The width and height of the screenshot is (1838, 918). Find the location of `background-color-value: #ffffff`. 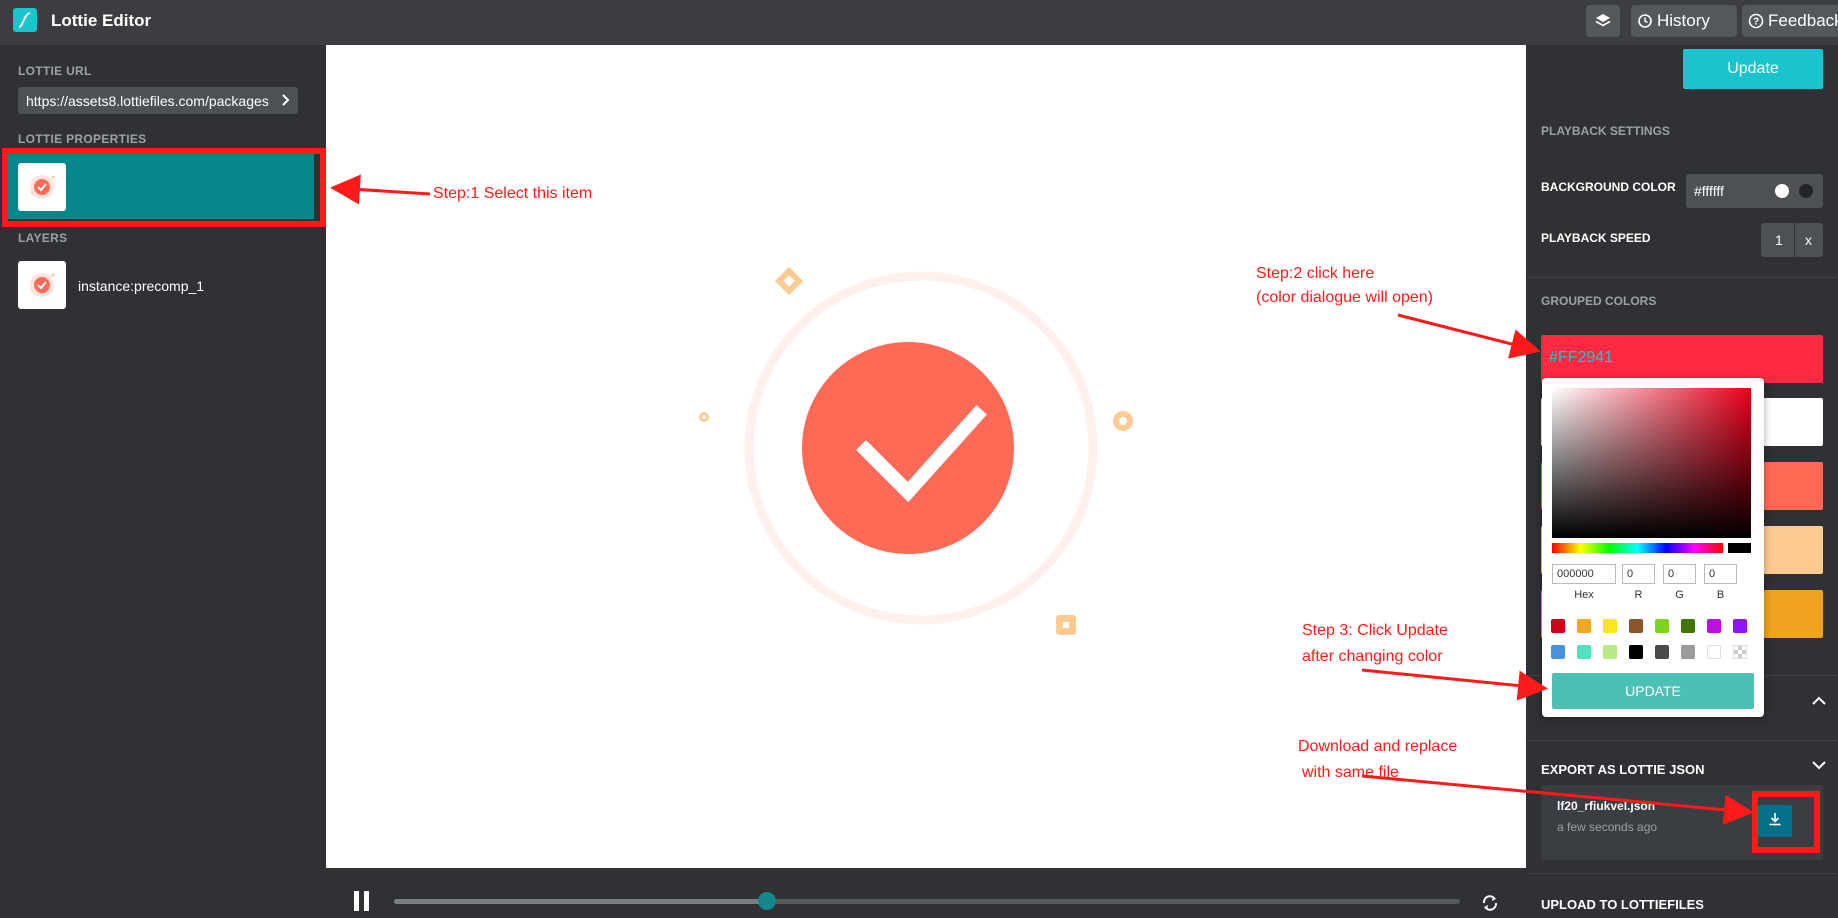

background-color-value: #ffffff is located at coordinates (1709, 191).